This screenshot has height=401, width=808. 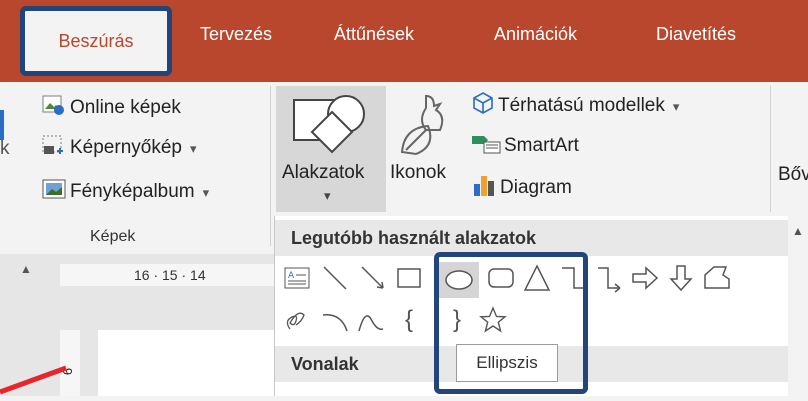 I want to click on shape-elbow-connector, so click(x=573, y=278).